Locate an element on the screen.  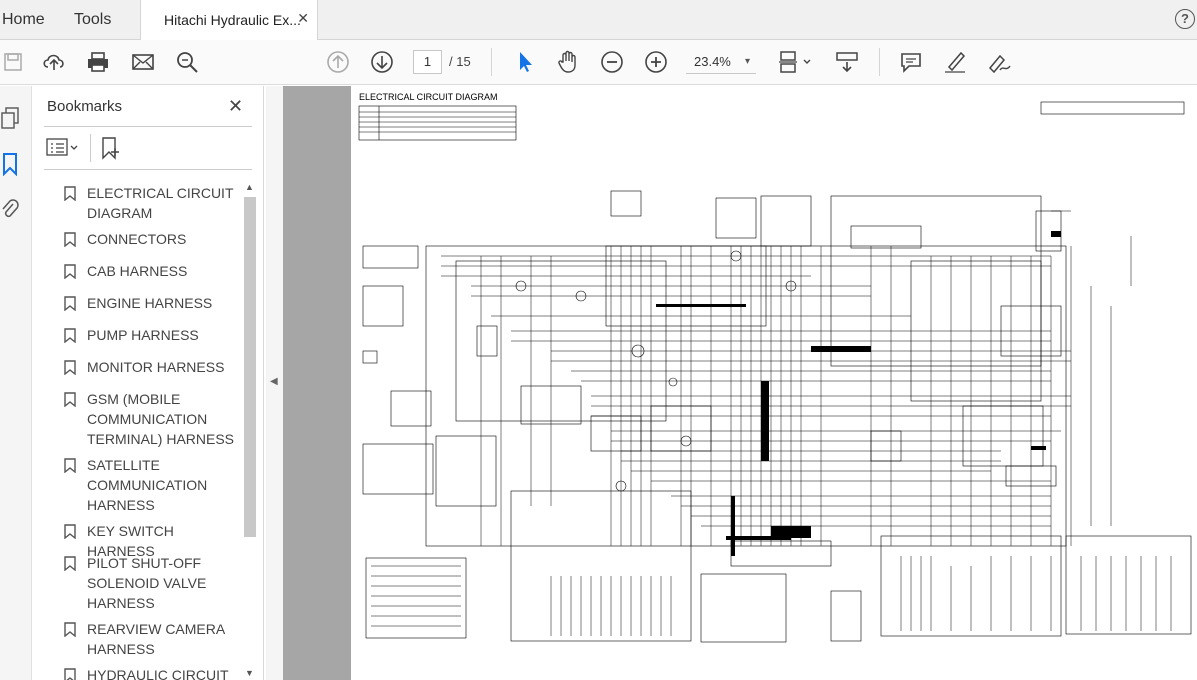
bookmark-scrollbar: ▲ ▼ is located at coordinates (250, 431).